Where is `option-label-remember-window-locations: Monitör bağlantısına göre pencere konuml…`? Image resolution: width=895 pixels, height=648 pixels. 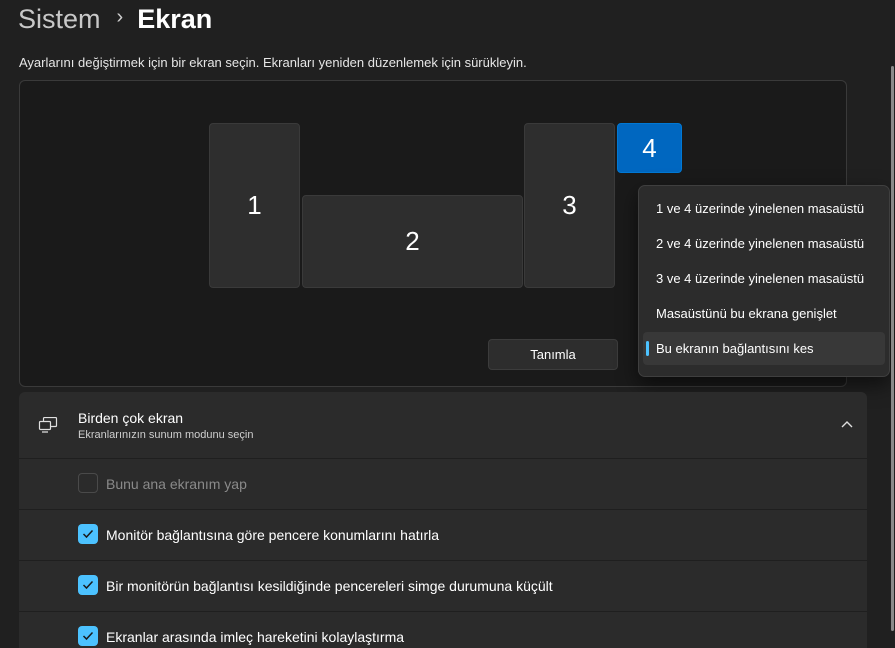 option-label-remember-window-locations: Monitör bağlantısına göre pencere konuml… is located at coordinates (273, 535).